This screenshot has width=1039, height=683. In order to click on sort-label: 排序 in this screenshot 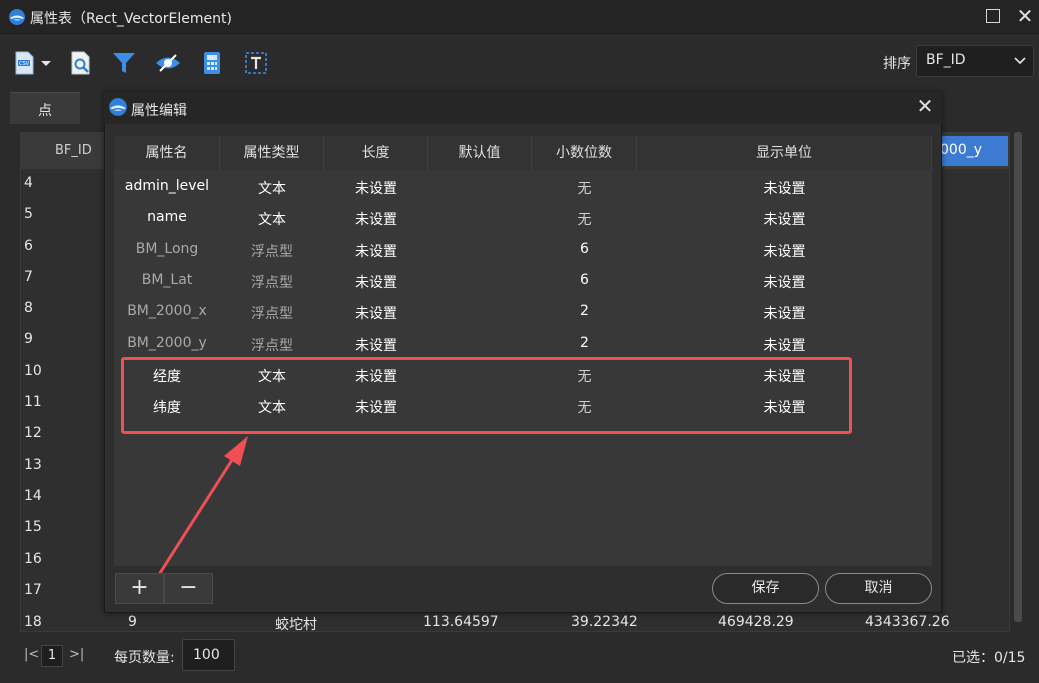, I will do `click(897, 64)`.